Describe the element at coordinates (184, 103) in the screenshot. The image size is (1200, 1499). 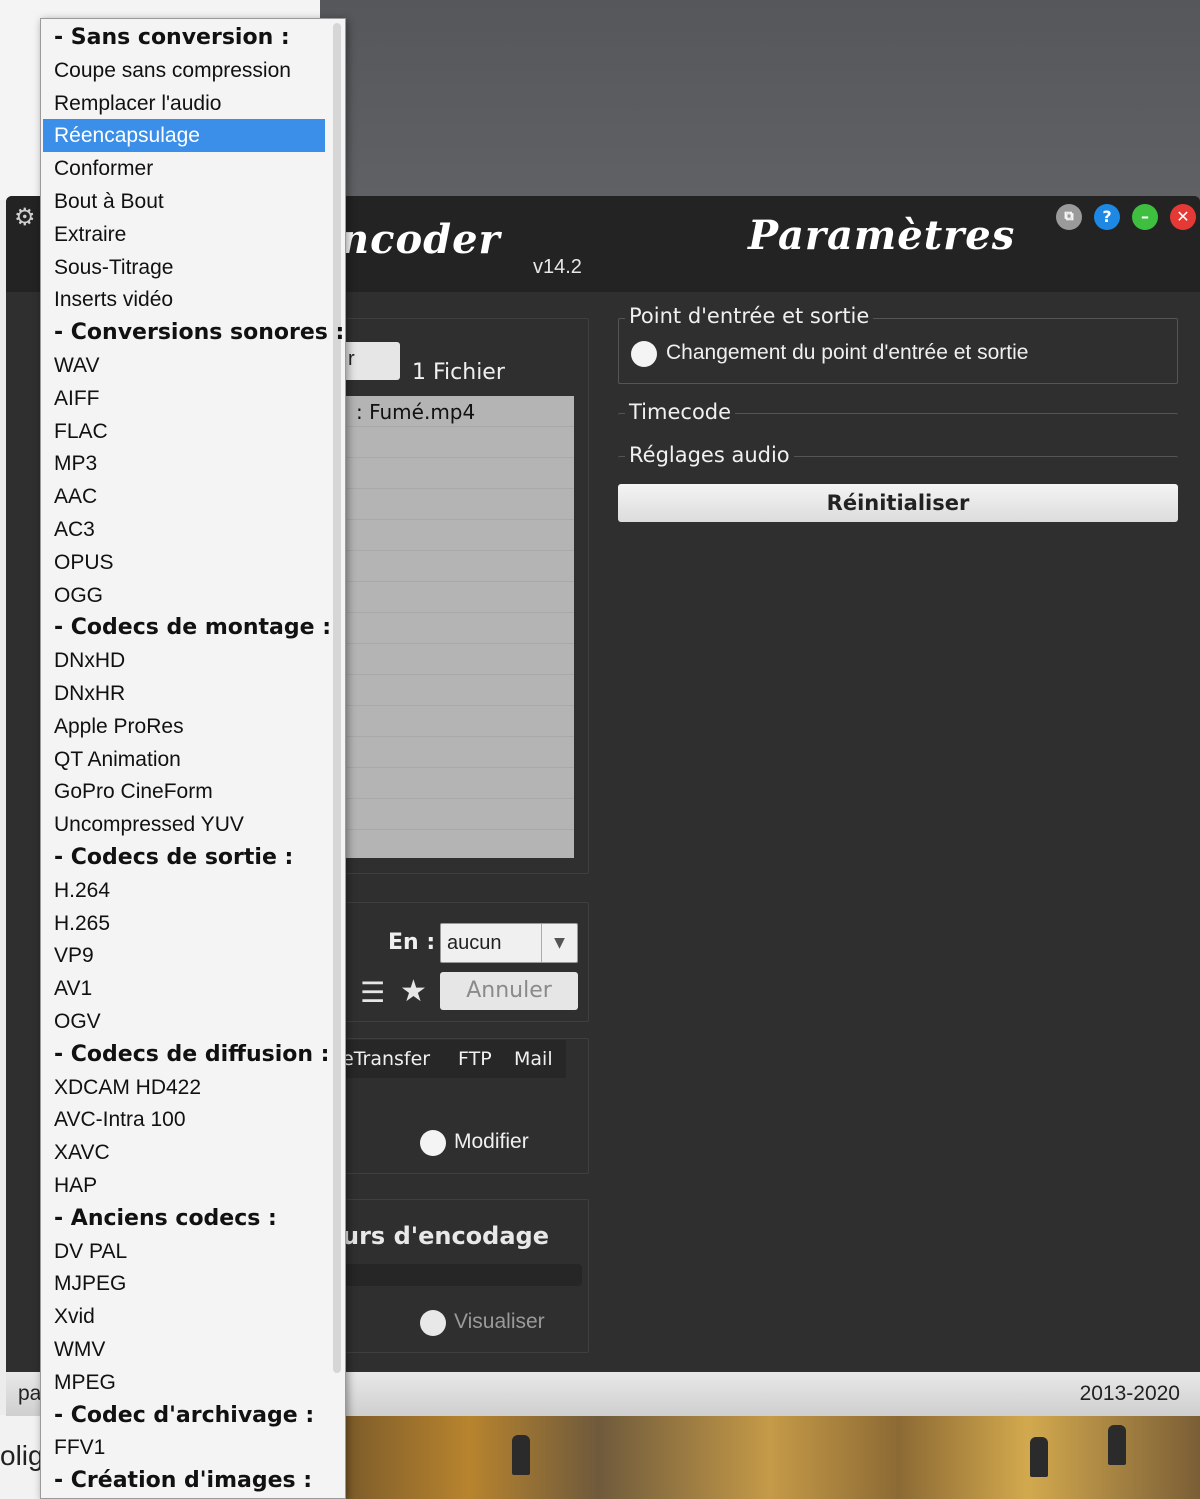
I see `menu-item: Remplacer l'audio` at that location.